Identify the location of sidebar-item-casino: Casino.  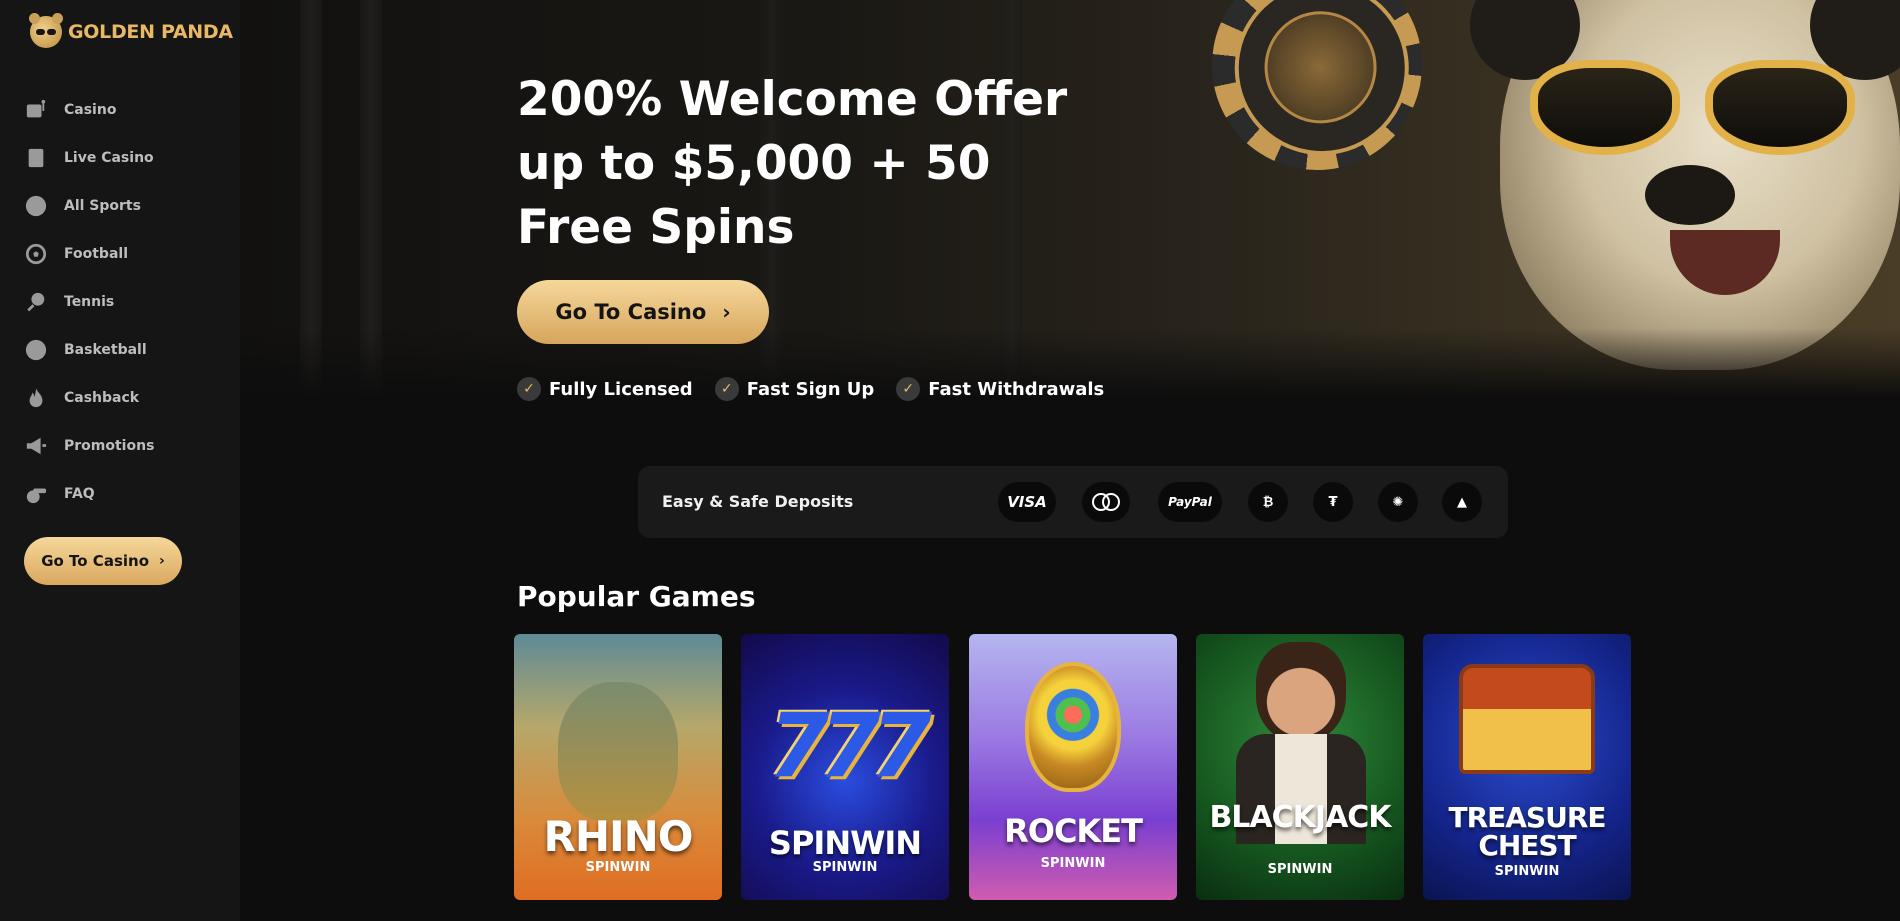
(124, 110).